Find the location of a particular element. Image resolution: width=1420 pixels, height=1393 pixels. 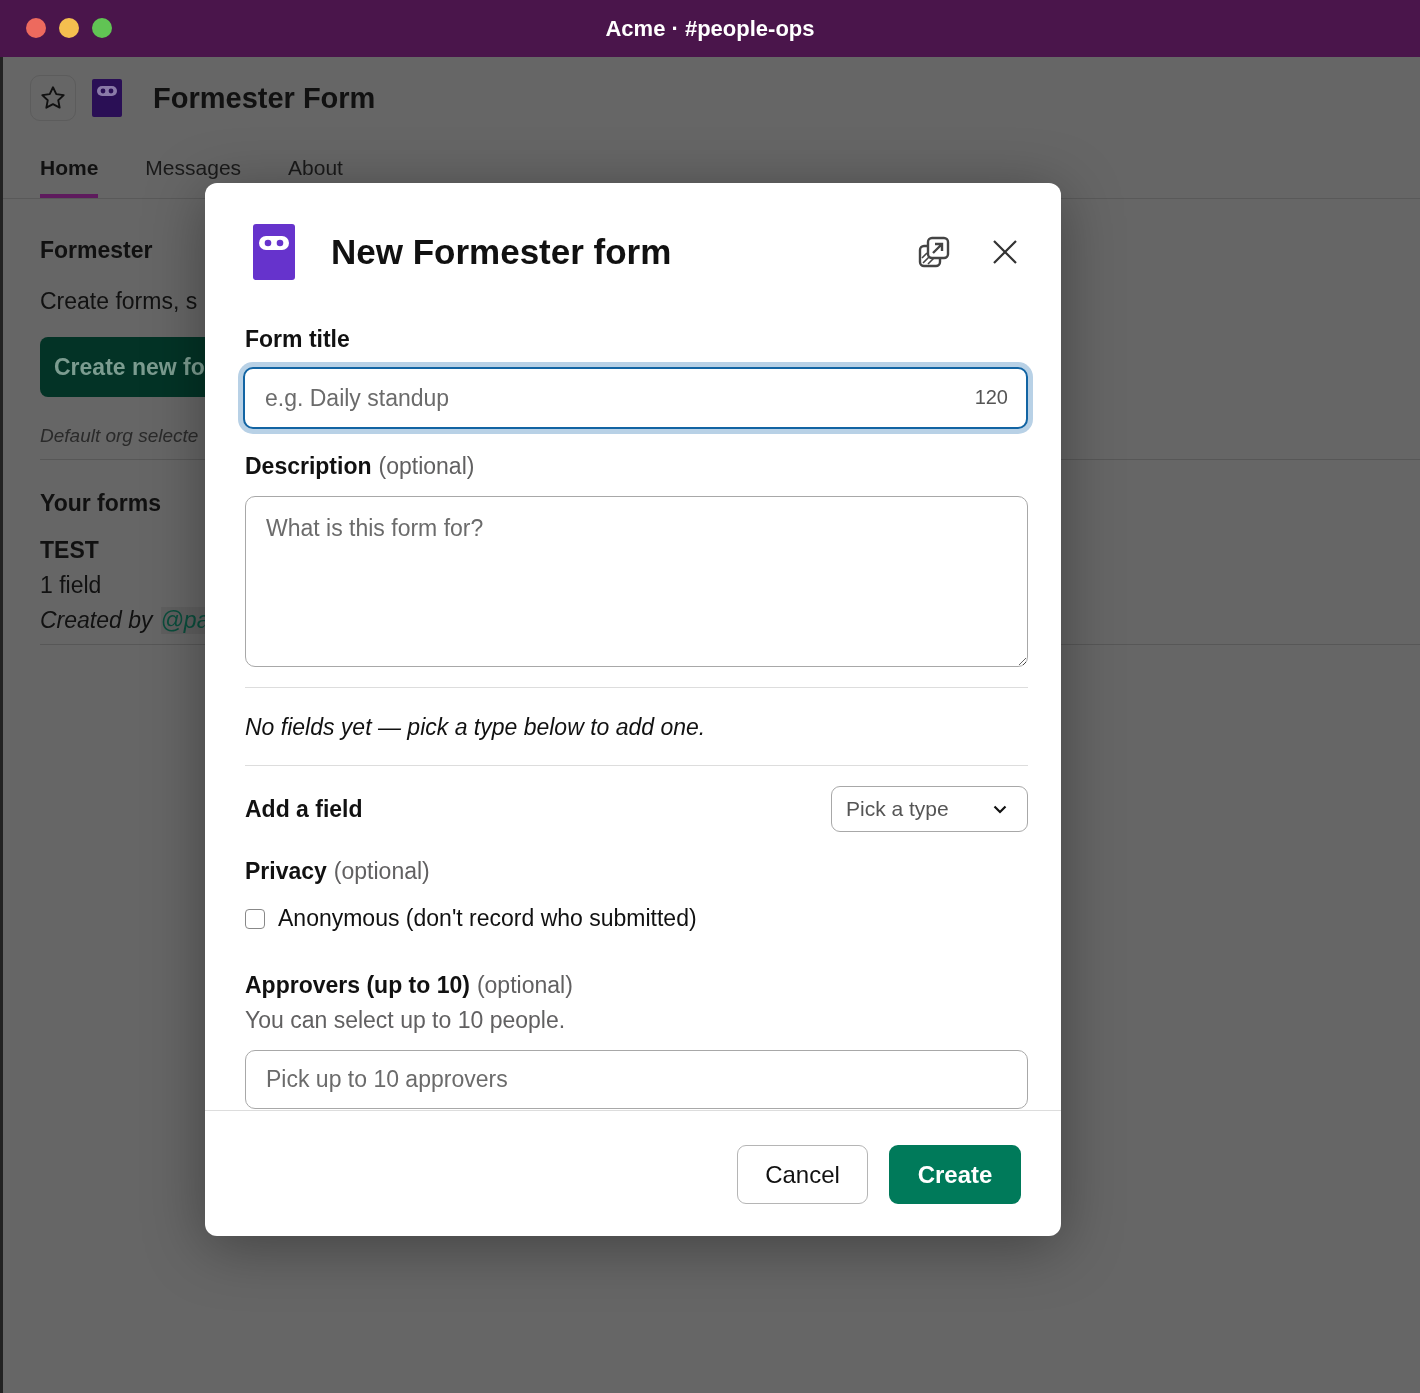

field-label: Description is located at coordinates (308, 466).